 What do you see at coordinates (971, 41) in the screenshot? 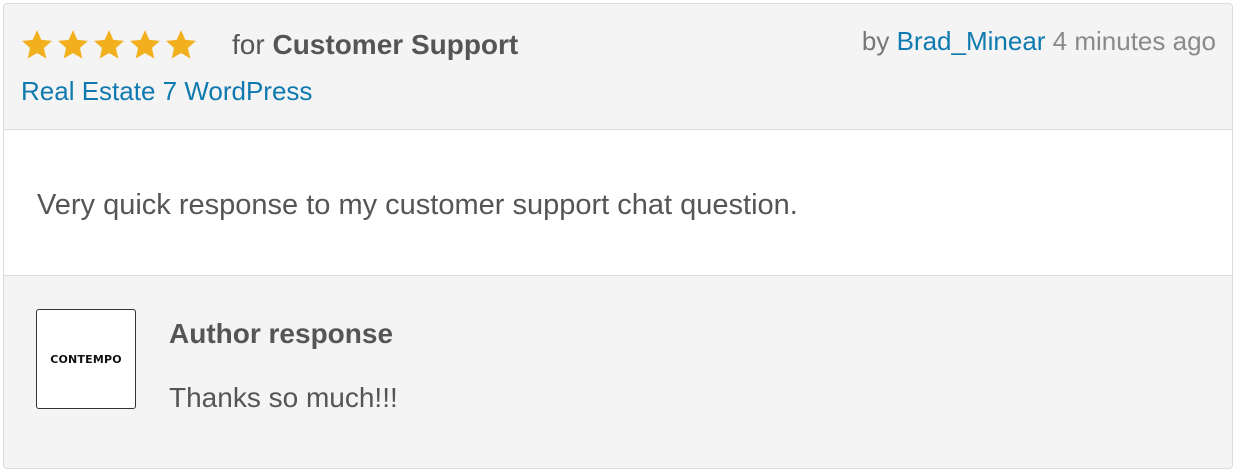
I see `author-link: Brad_Minear` at bounding box center [971, 41].